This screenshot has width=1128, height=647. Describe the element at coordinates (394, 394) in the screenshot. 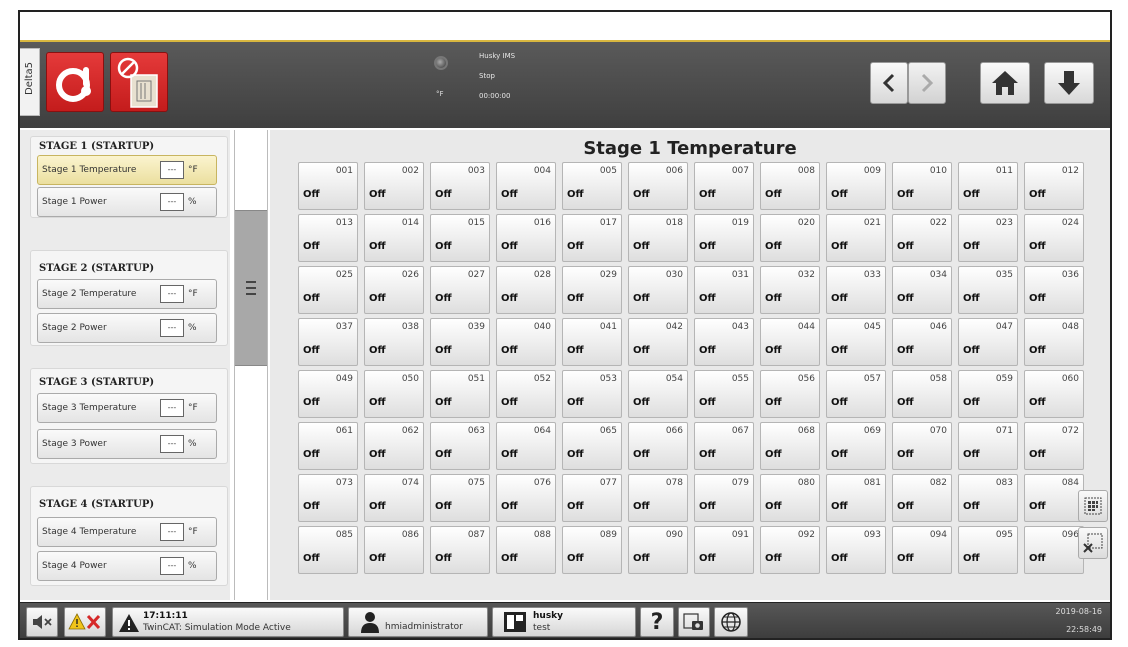

I see `zone-button-050: 050 Off` at that location.